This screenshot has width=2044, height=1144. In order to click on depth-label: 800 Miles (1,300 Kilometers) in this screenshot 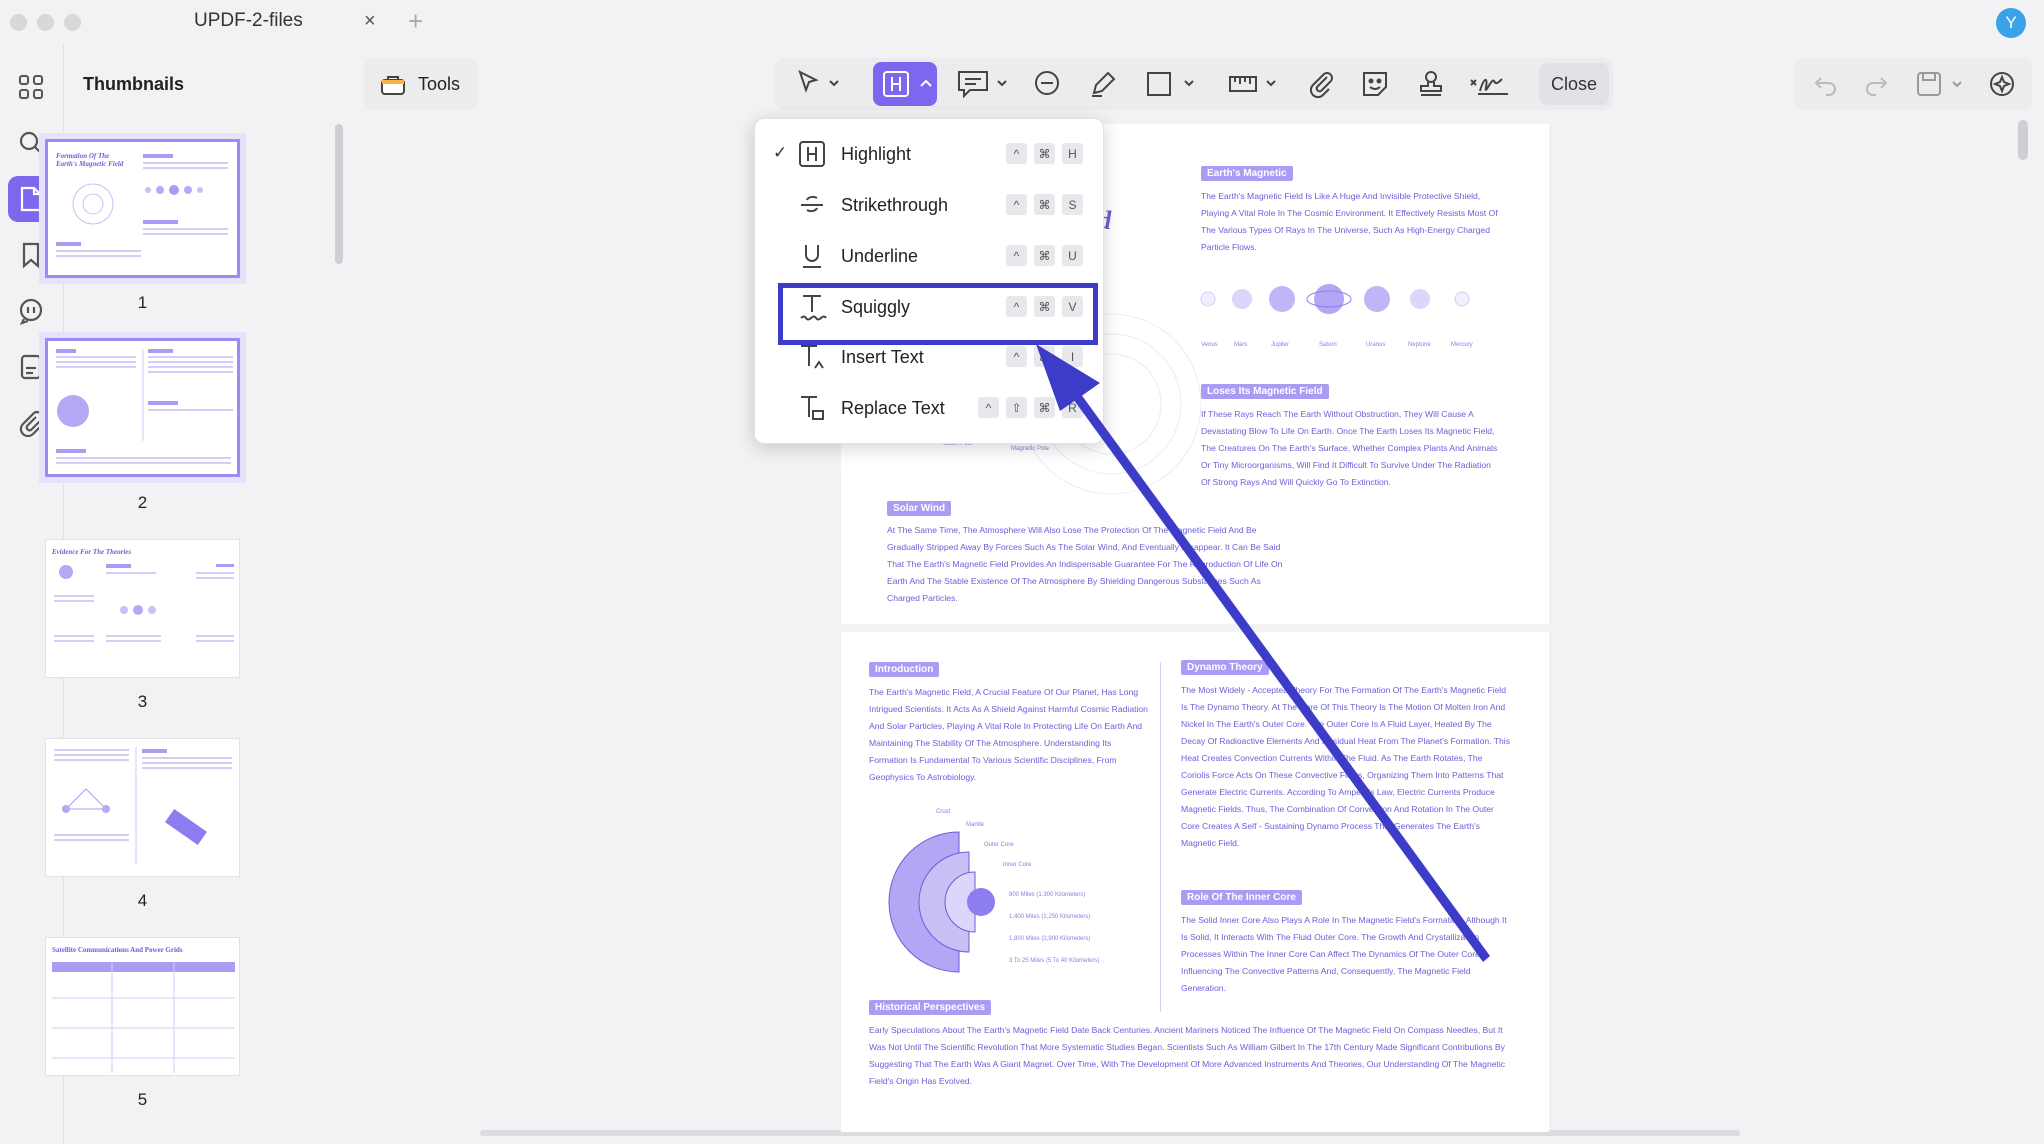, I will do `click(1047, 895)`.